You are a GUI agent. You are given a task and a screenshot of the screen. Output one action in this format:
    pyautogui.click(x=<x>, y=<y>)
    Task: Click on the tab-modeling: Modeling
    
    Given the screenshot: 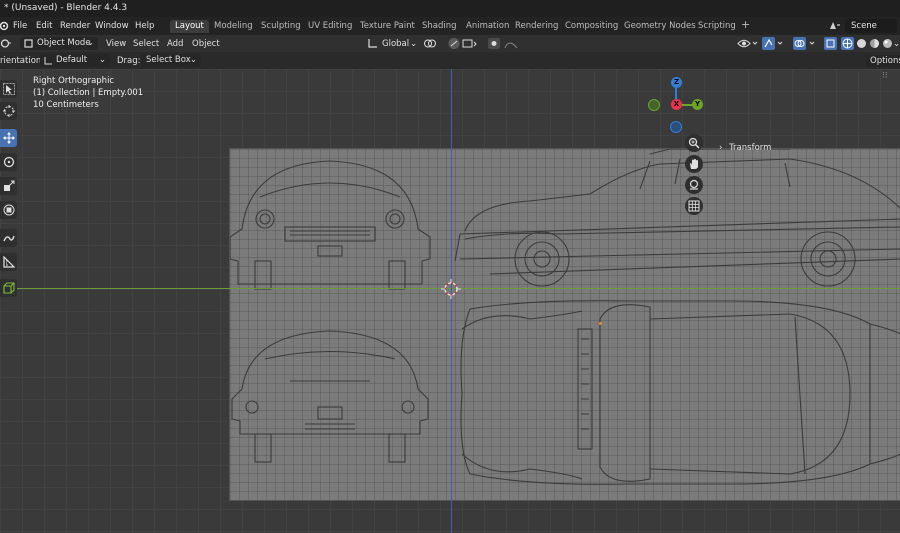 What is the action you would take?
    pyautogui.click(x=233, y=26)
    